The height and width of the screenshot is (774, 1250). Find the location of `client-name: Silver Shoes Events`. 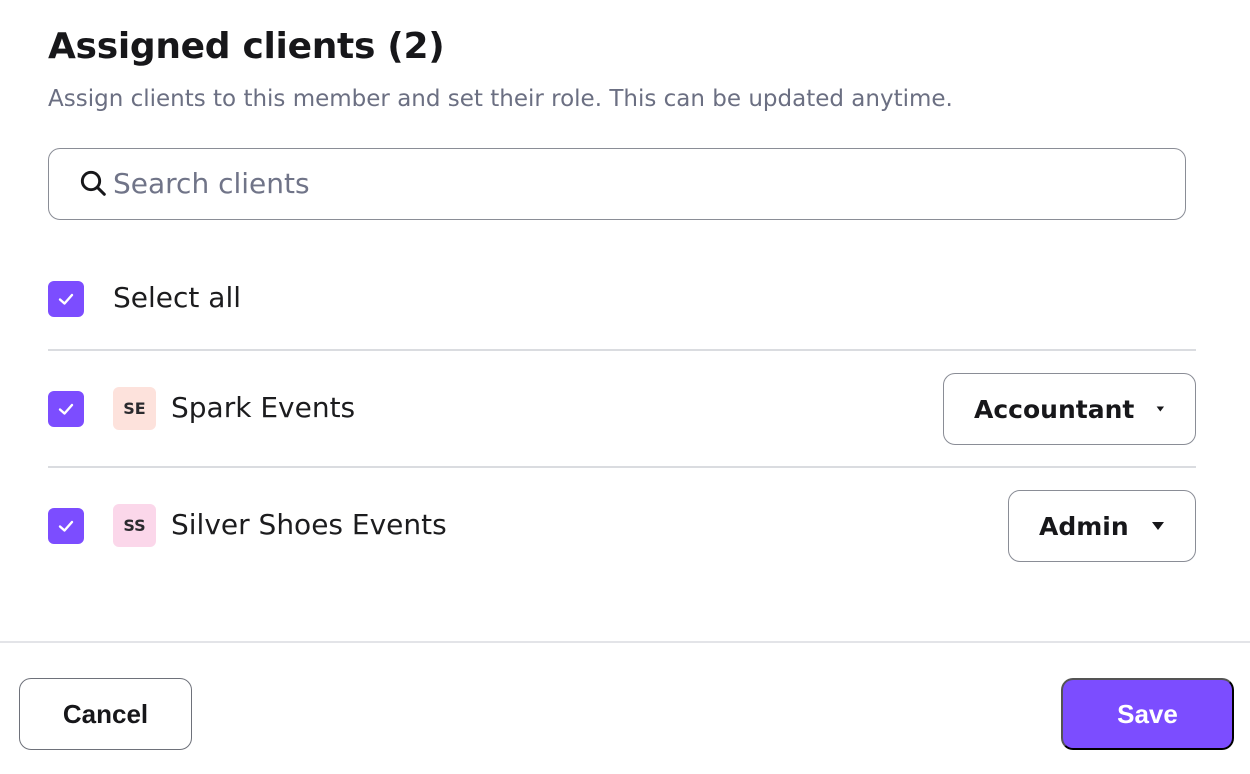

client-name: Silver Shoes Events is located at coordinates (309, 524).